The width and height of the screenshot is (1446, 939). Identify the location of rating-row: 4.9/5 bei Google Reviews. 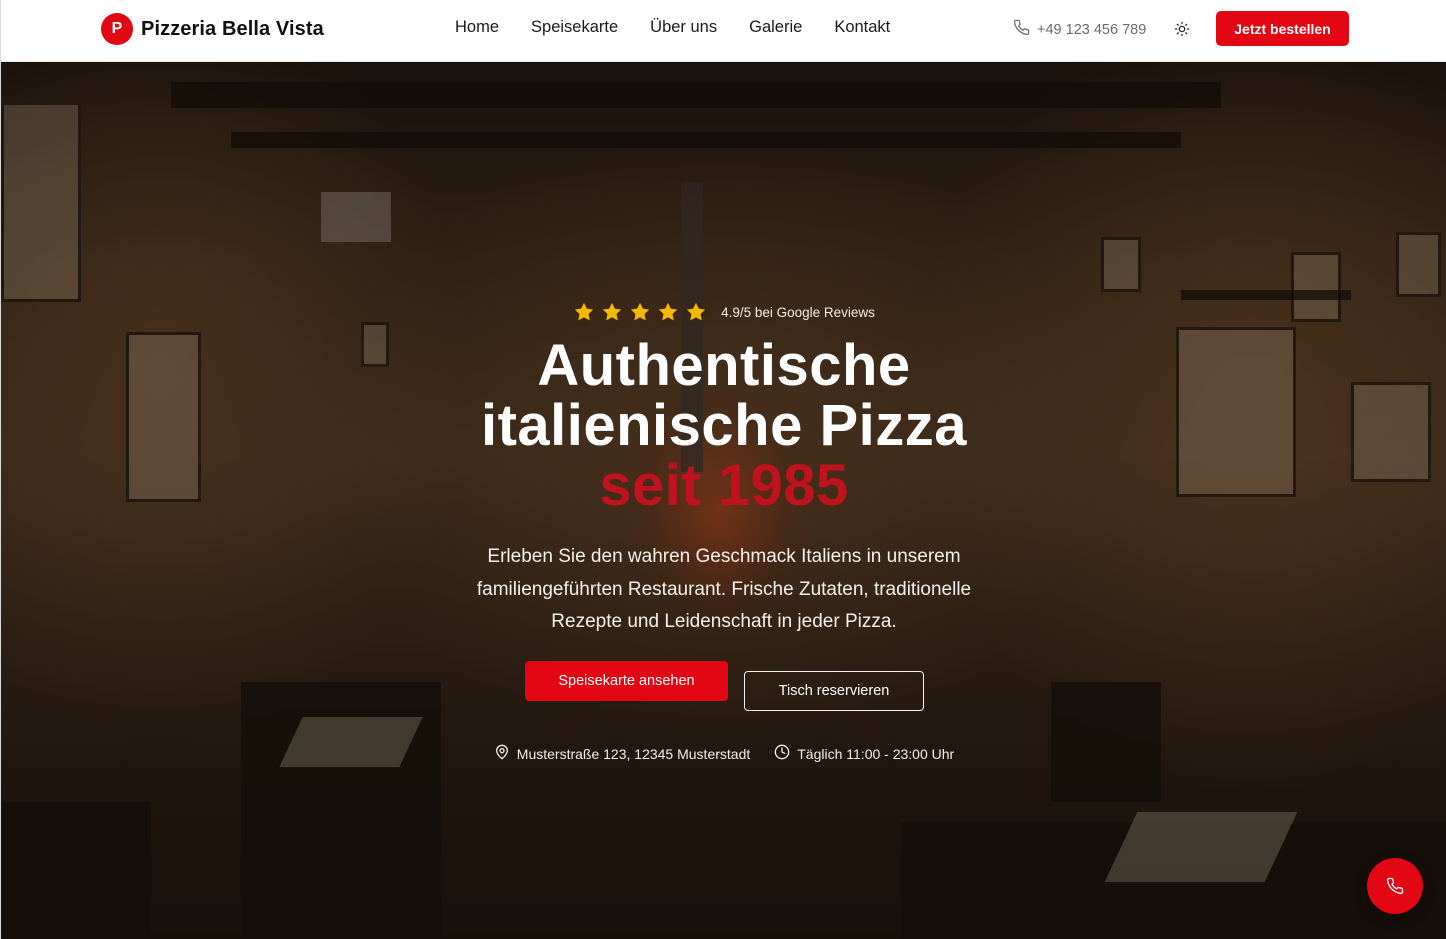
(723, 312).